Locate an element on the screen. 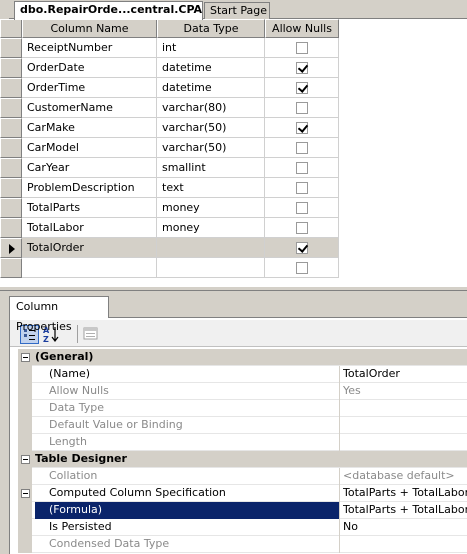 Image resolution: width=467 pixels, height=554 pixels. table-row: TotalLabor money is located at coordinates (169, 228).